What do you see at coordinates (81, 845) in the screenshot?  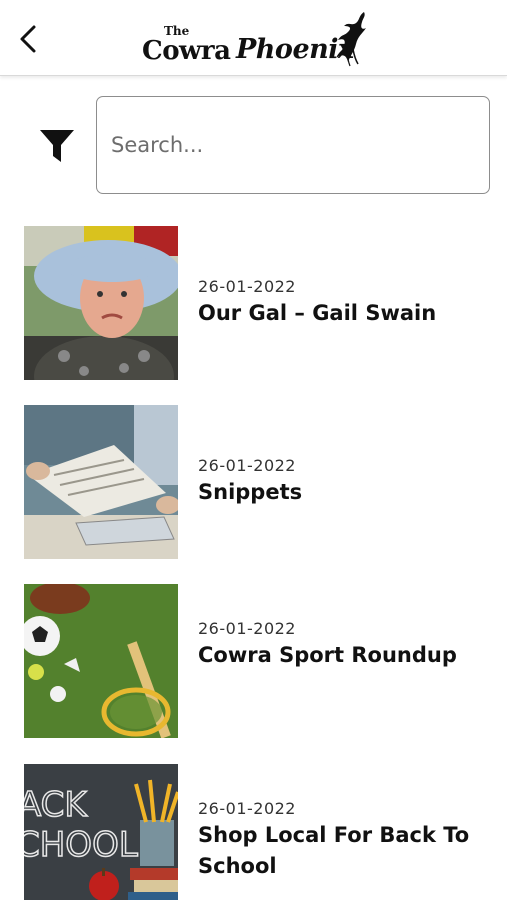 I see `svg-text: CHOOL` at bounding box center [81, 845].